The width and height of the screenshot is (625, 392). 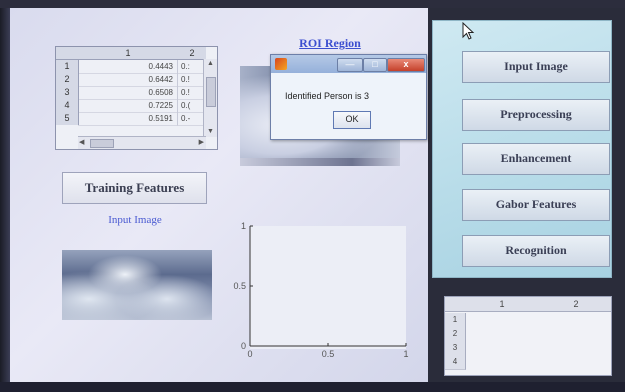 I want to click on scroll-left-icon: ◀, so click(x=81, y=143).